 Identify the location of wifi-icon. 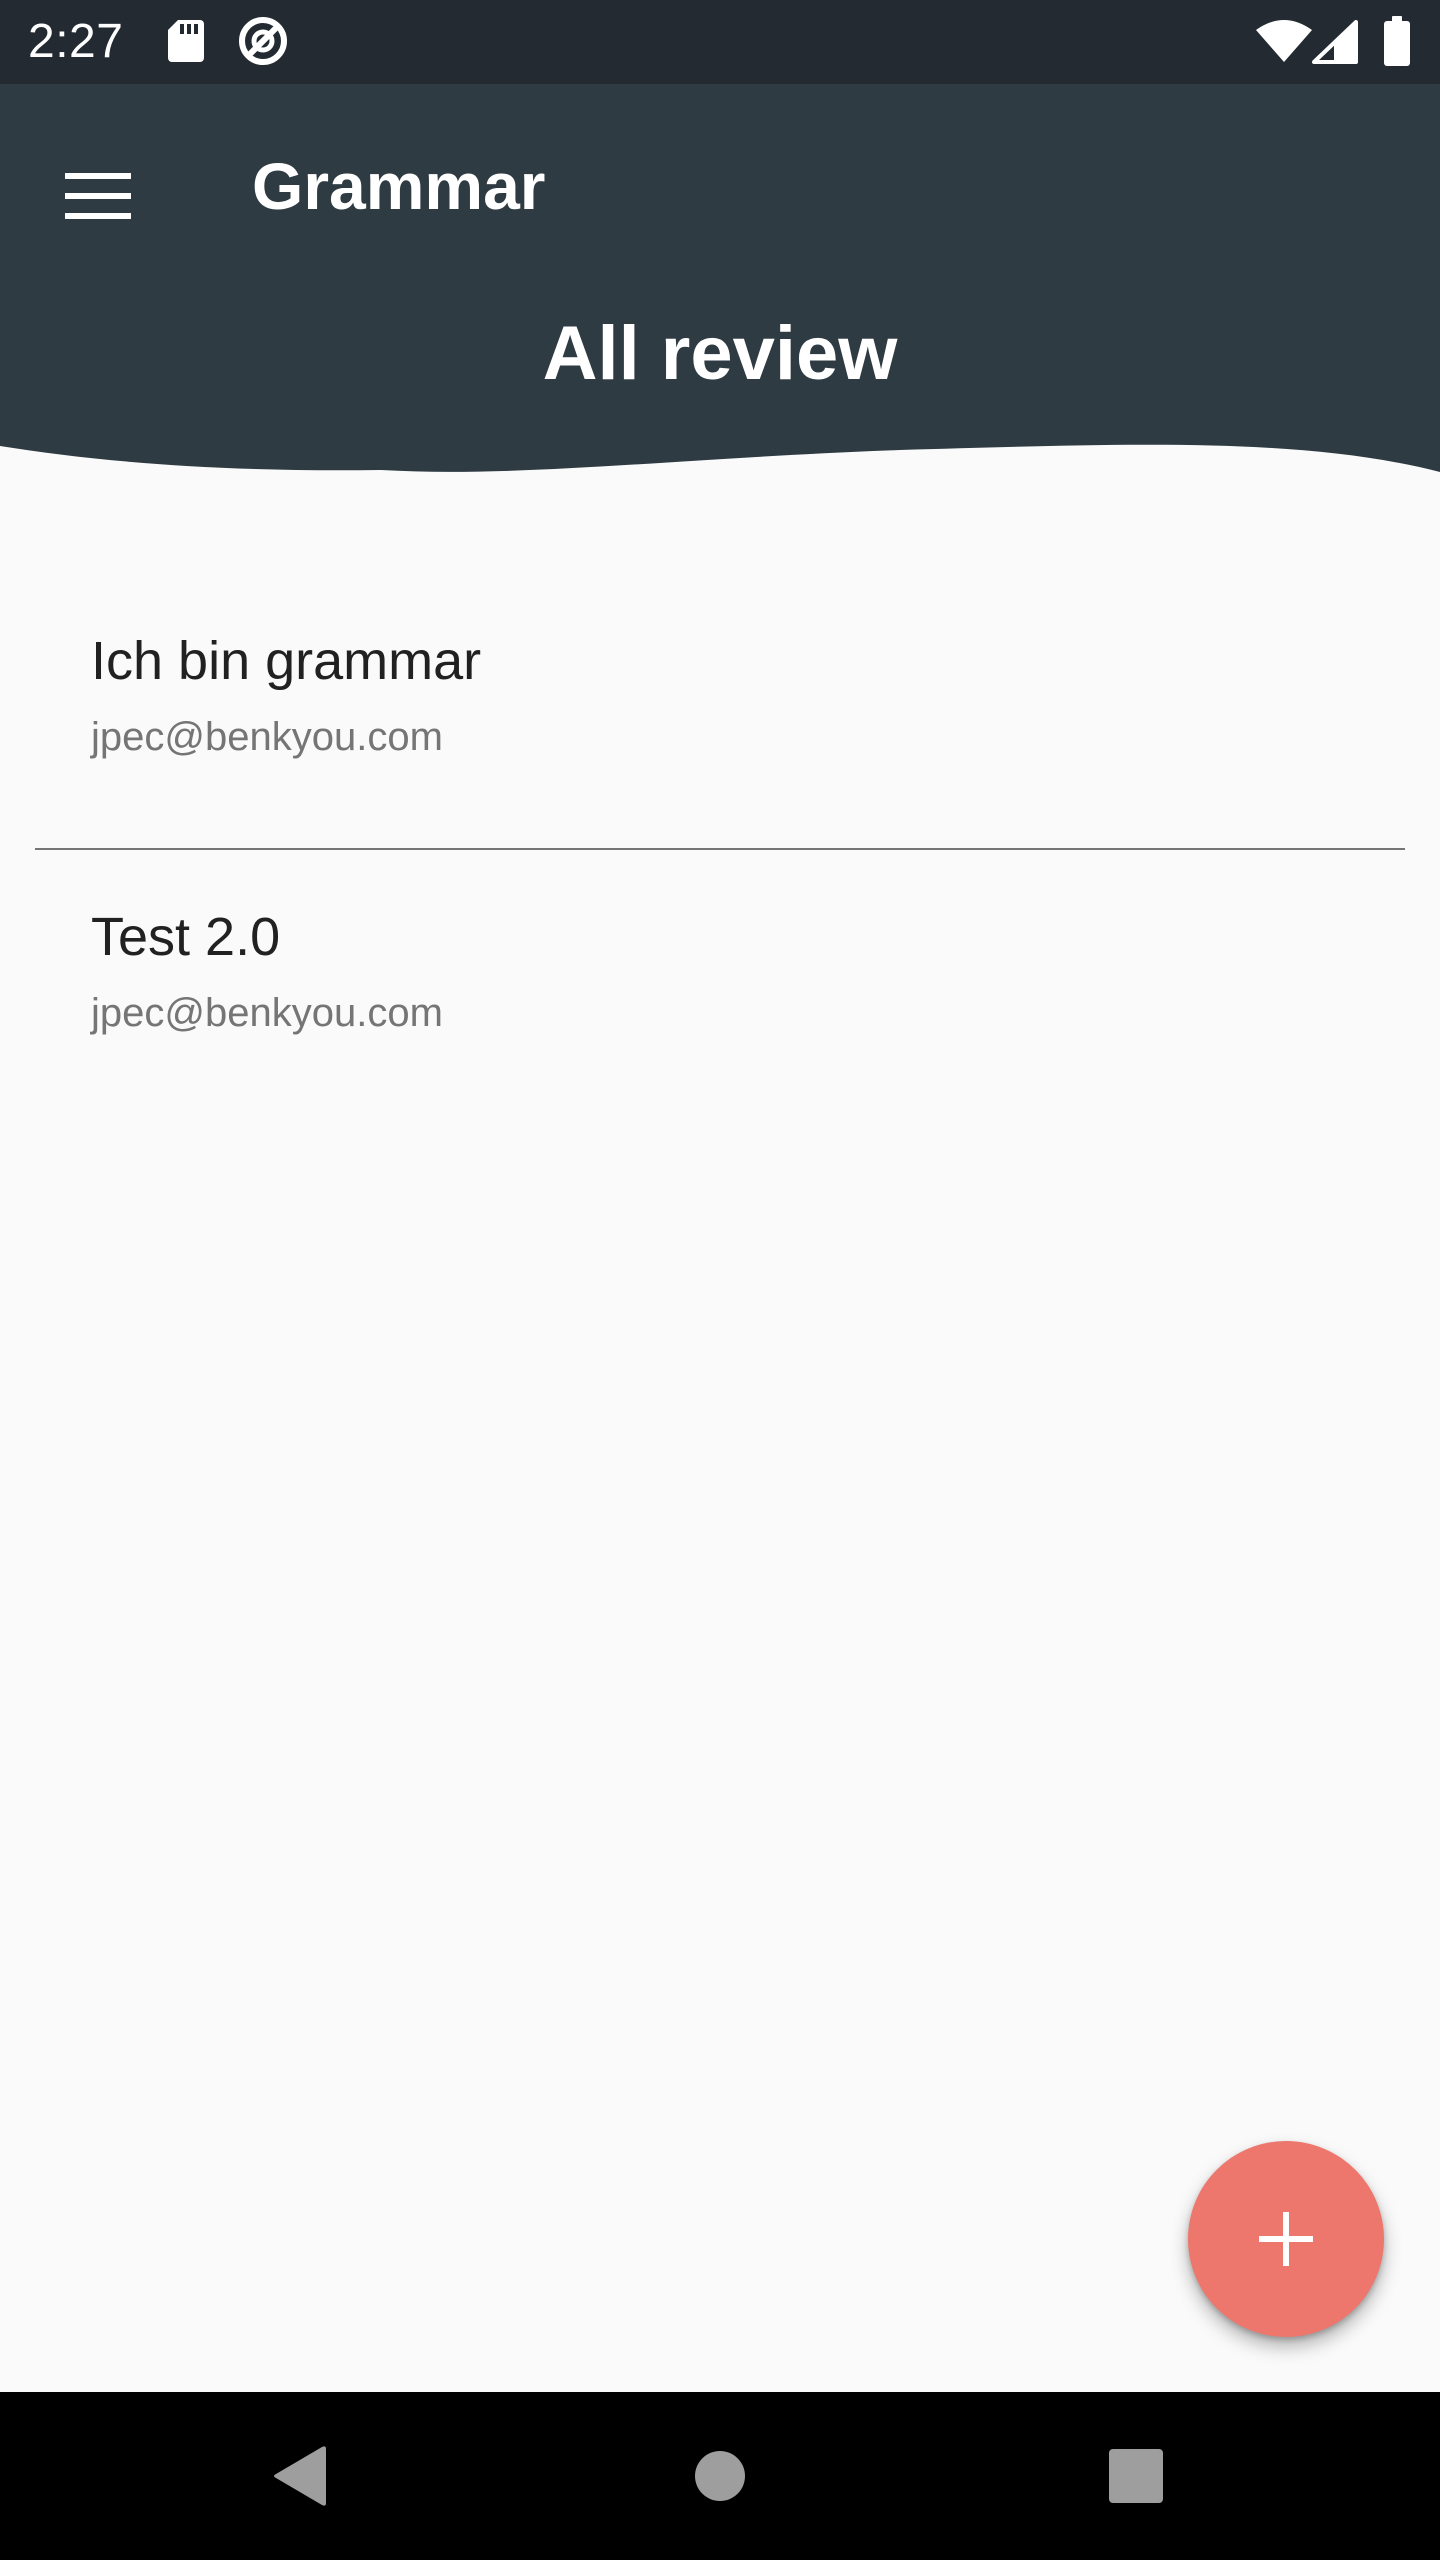
(1284, 44).